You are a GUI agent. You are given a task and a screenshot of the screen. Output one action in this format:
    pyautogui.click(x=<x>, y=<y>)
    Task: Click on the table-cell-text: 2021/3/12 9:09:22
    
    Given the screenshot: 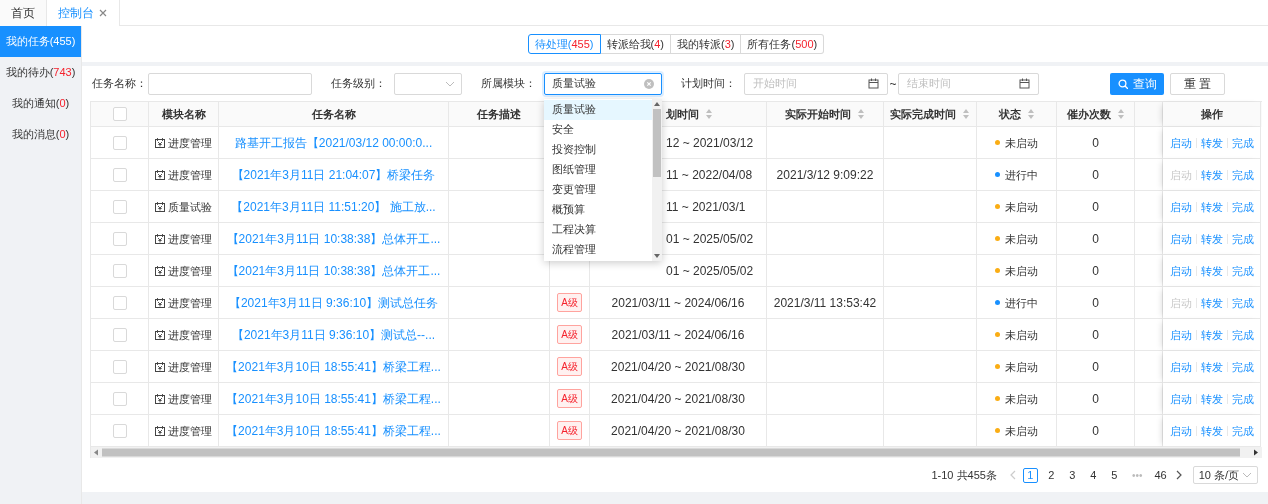 What is the action you would take?
    pyautogui.click(x=825, y=175)
    